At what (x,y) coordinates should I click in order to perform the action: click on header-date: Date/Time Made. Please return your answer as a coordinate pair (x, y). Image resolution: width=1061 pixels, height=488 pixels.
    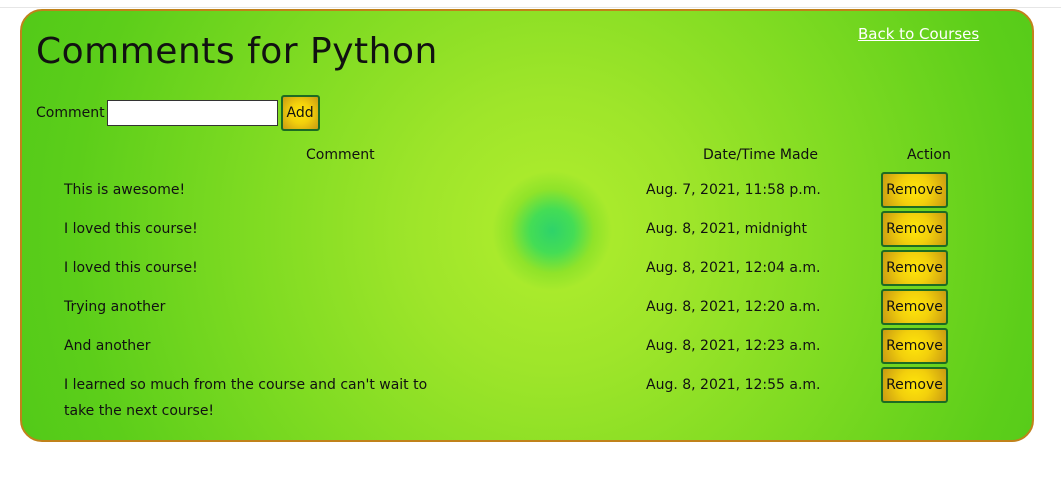
    Looking at the image, I should click on (761, 155).